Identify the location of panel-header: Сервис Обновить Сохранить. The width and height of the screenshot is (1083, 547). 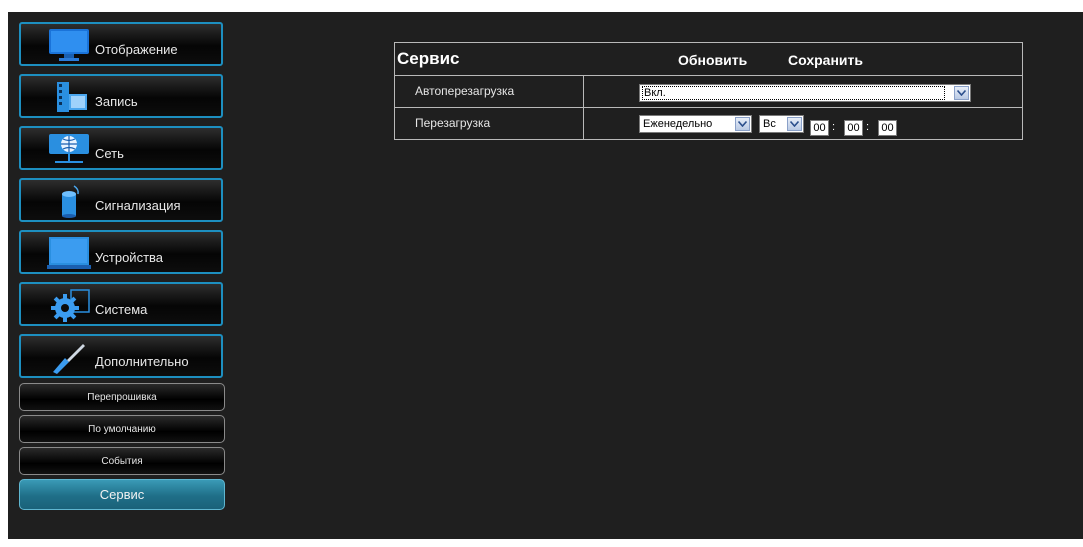
(708, 59).